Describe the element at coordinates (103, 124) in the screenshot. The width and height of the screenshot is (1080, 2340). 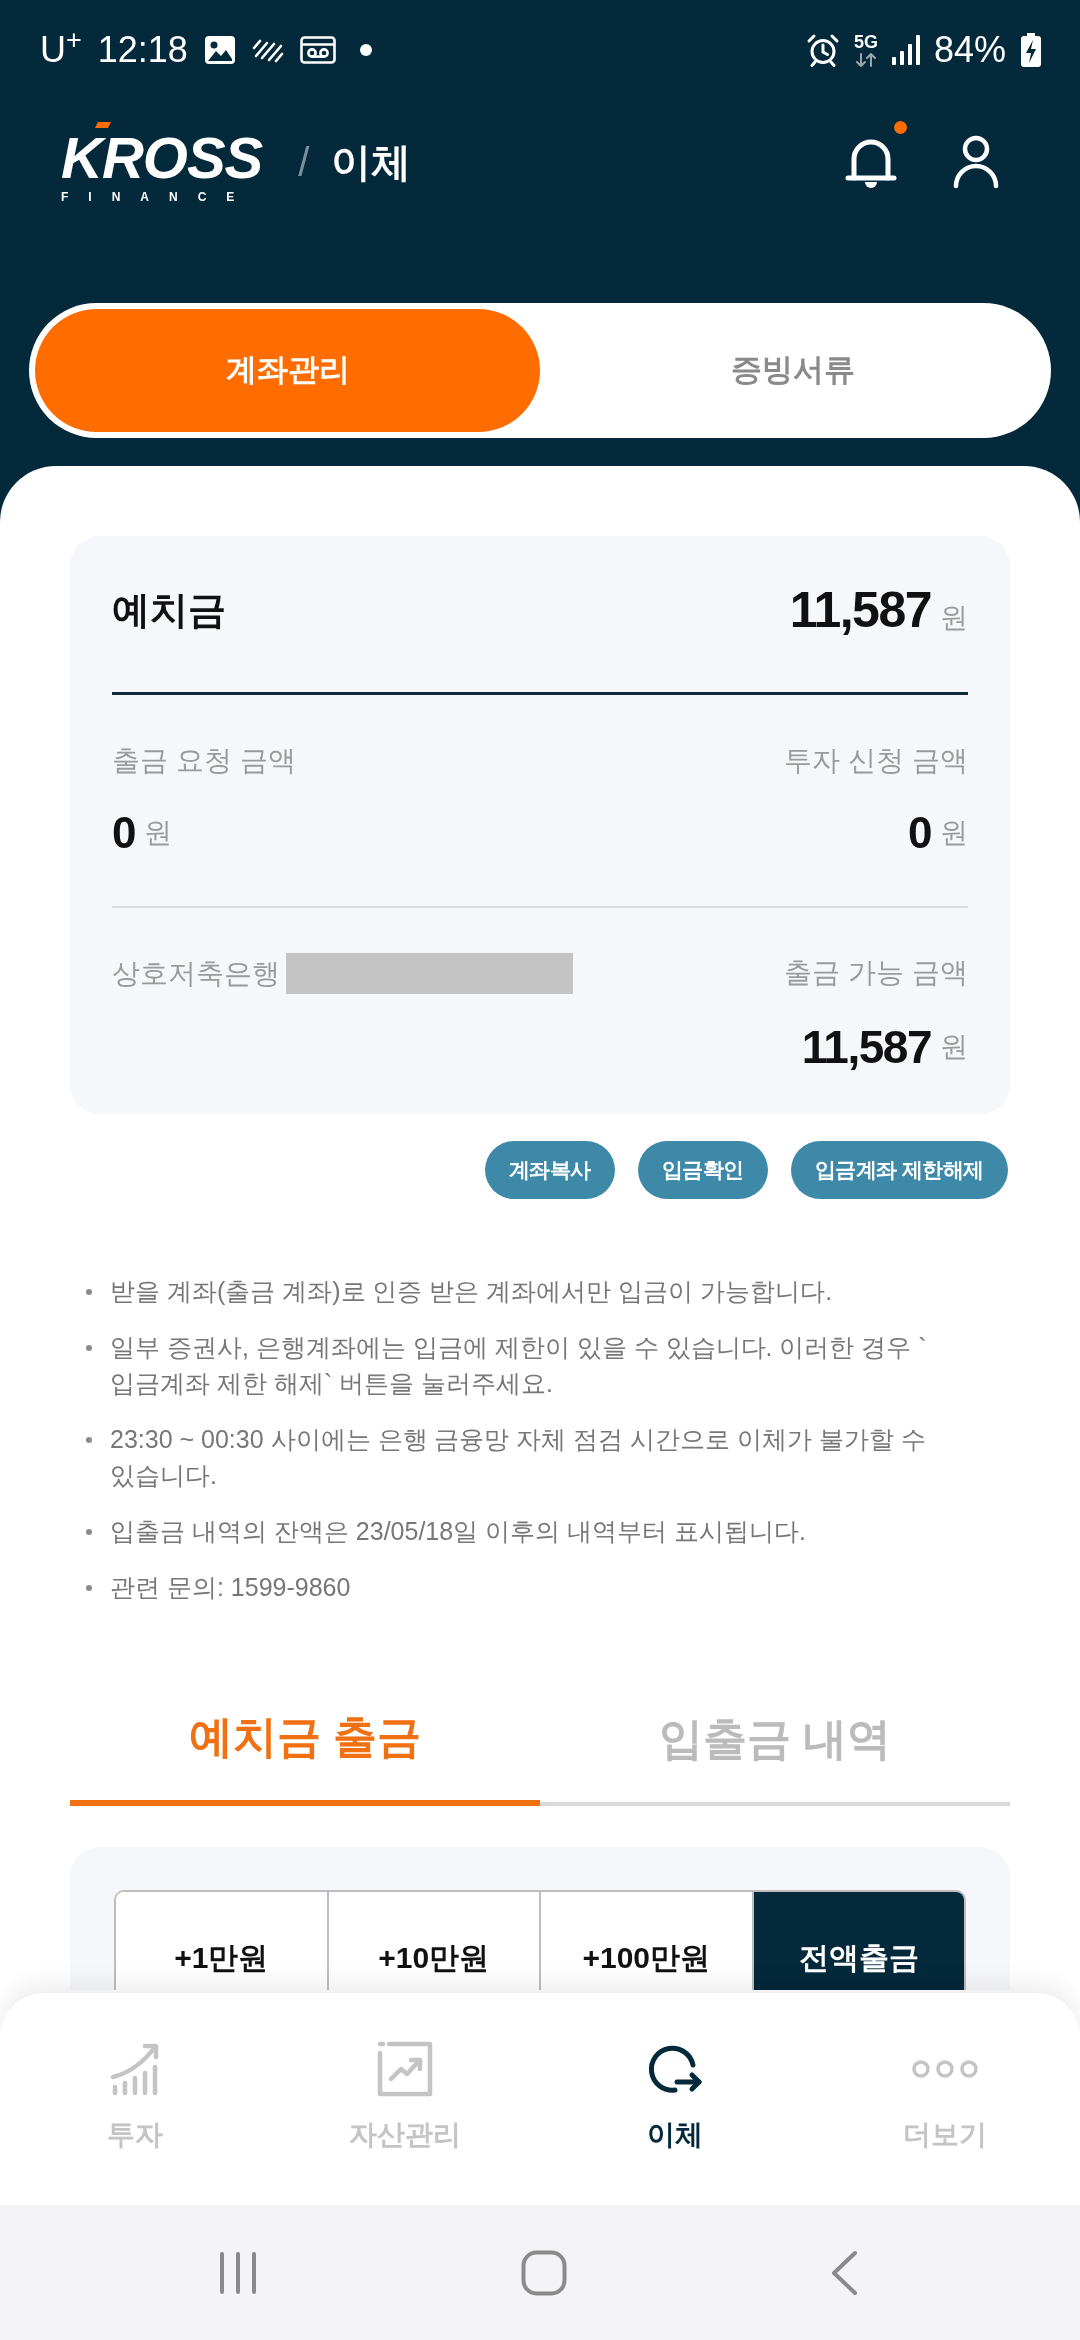
I see `logo-accent-icon` at that location.